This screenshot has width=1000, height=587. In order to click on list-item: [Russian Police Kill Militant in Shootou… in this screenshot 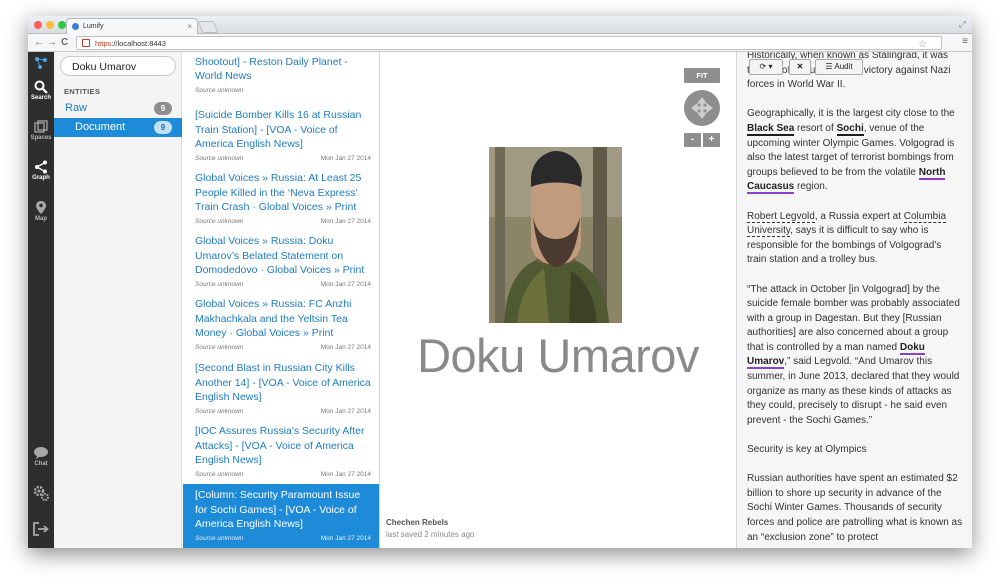, I will do `click(281, 75)`.